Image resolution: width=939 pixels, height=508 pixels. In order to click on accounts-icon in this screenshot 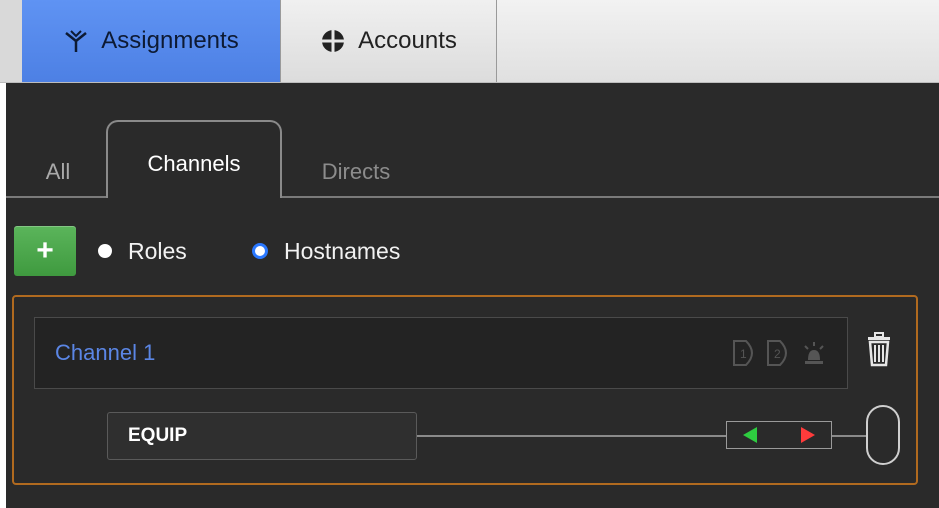, I will do `click(333, 41)`.